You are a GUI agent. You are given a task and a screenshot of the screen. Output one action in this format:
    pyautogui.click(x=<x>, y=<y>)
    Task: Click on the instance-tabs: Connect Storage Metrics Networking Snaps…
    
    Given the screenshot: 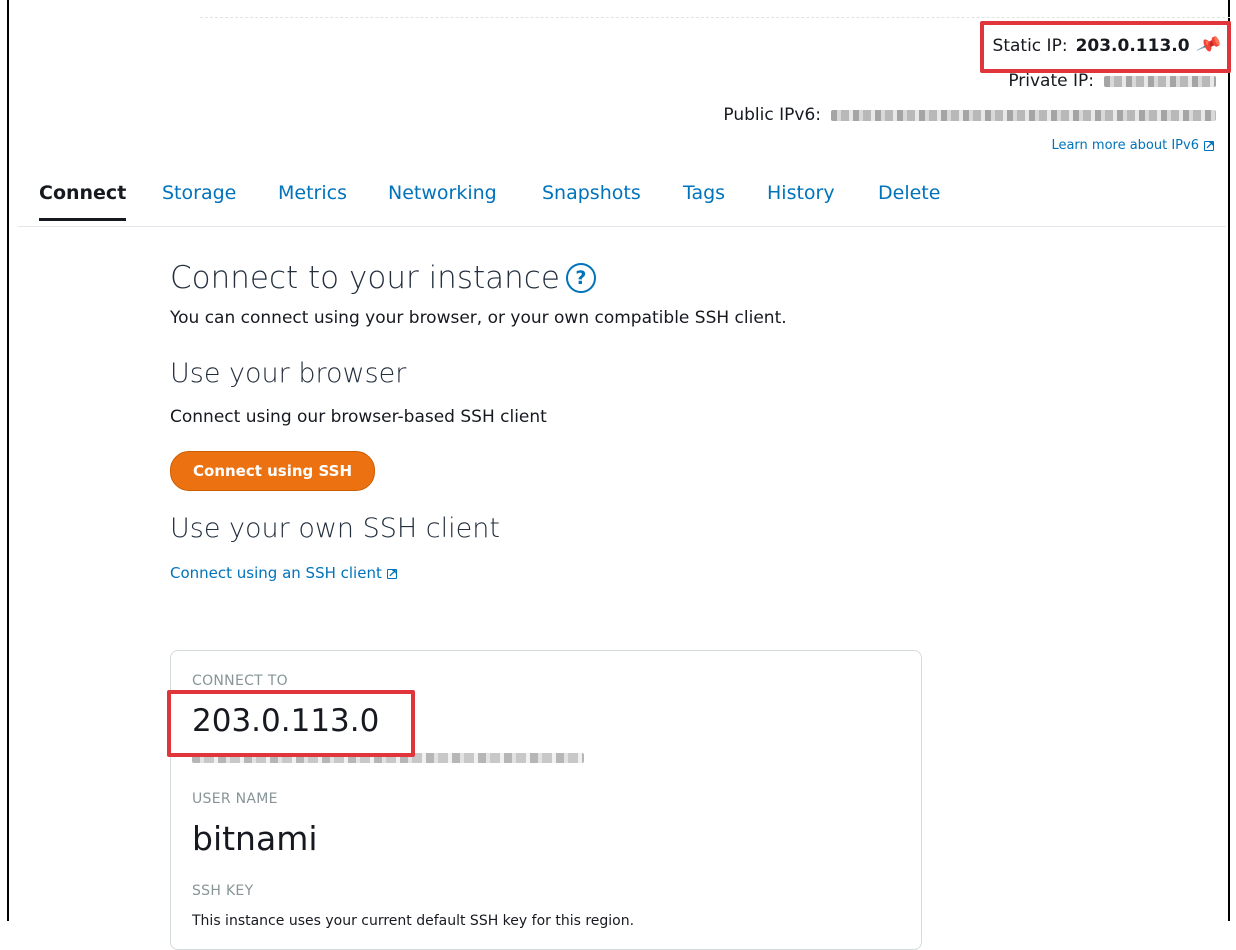 What is the action you would take?
    pyautogui.click(x=622, y=204)
    